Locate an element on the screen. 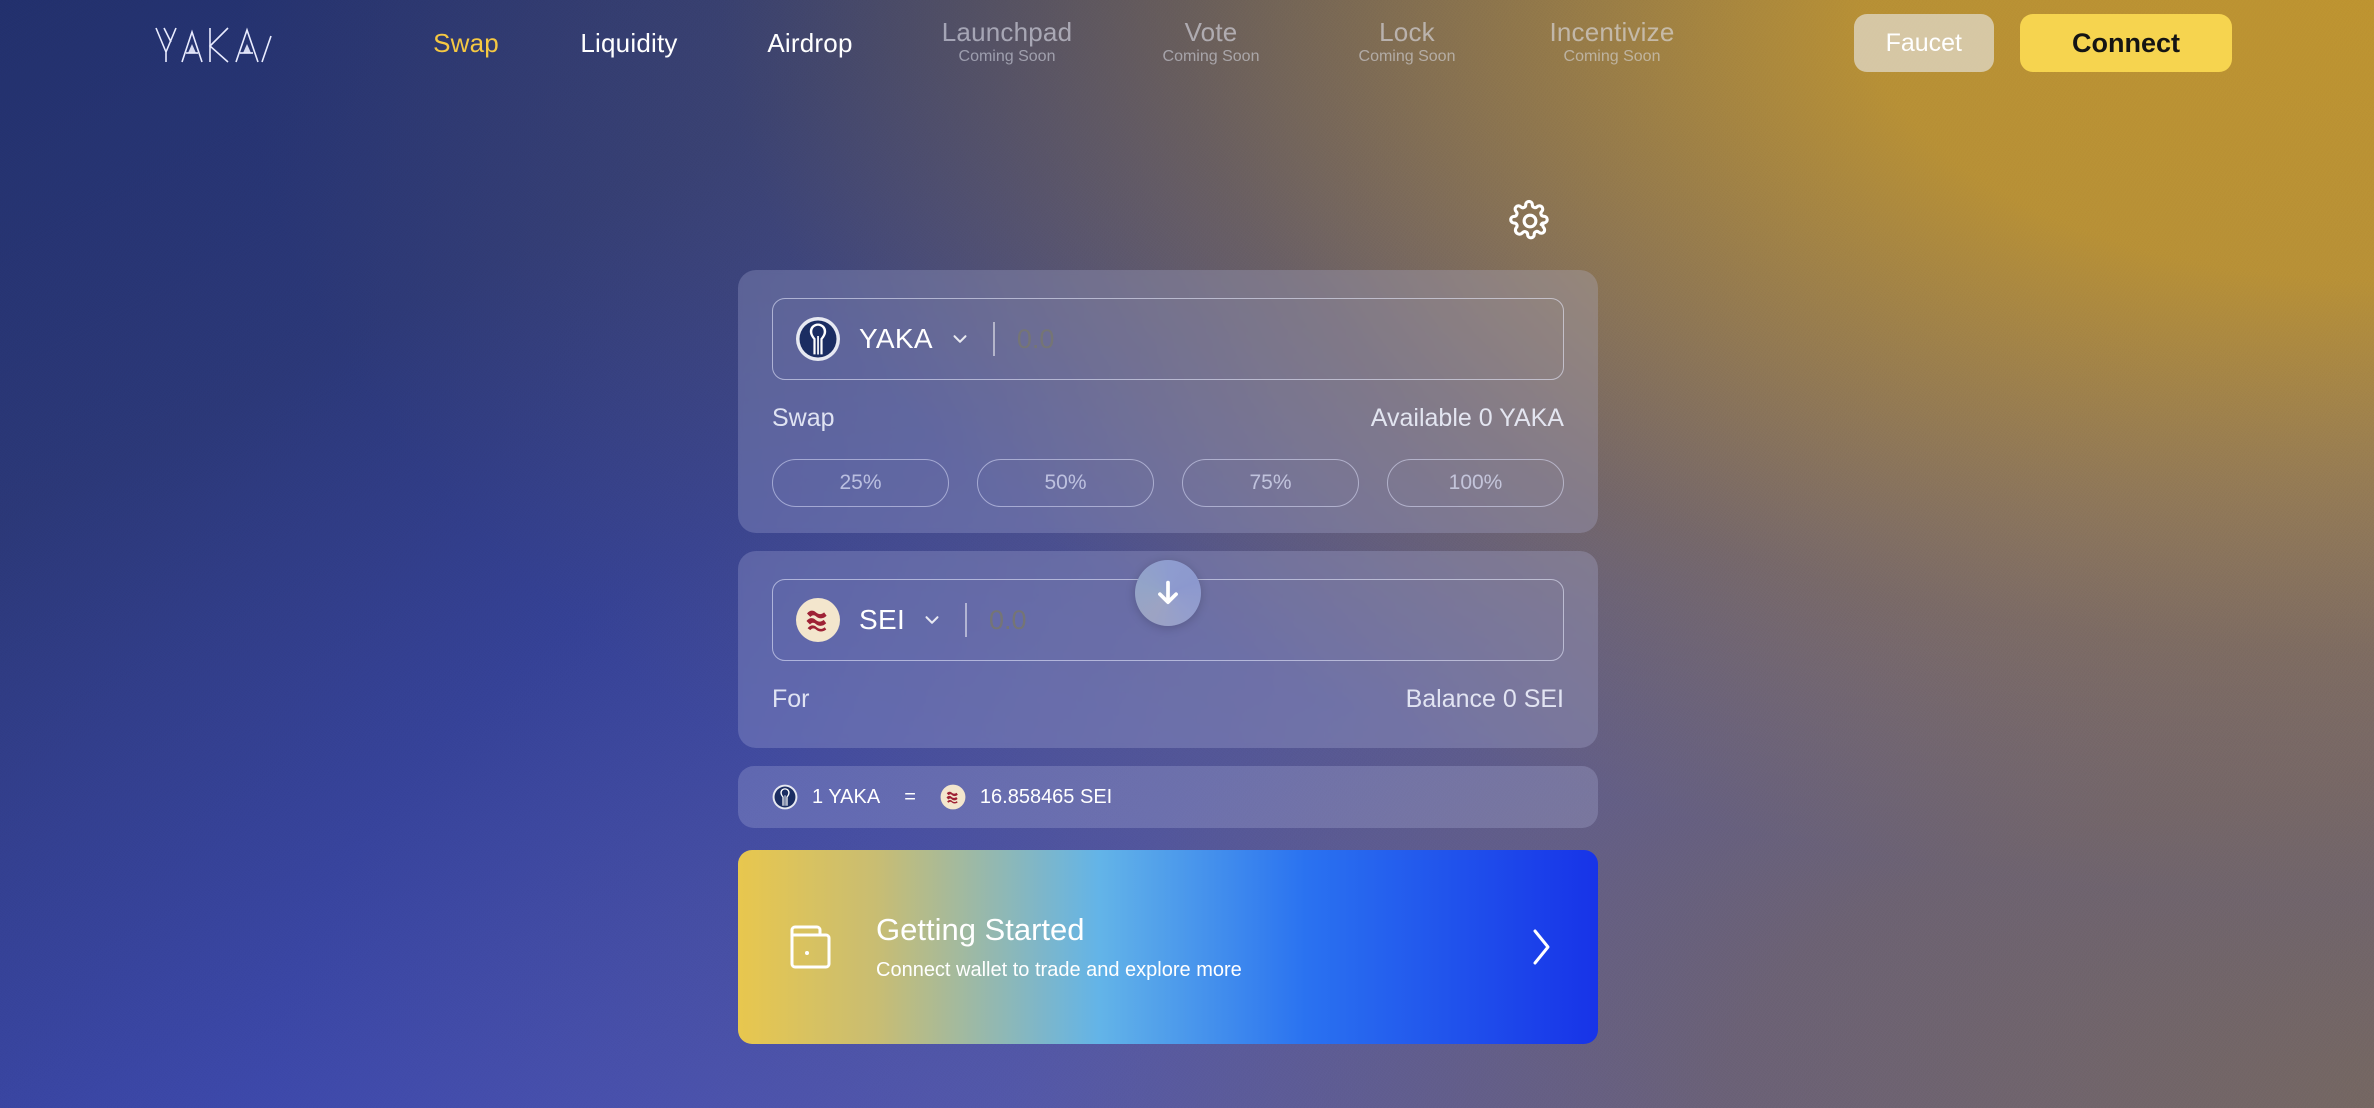 The image size is (2374, 1108). nav-item-launchpad: Launchpad Coming Soon is located at coordinates (1007, 43).